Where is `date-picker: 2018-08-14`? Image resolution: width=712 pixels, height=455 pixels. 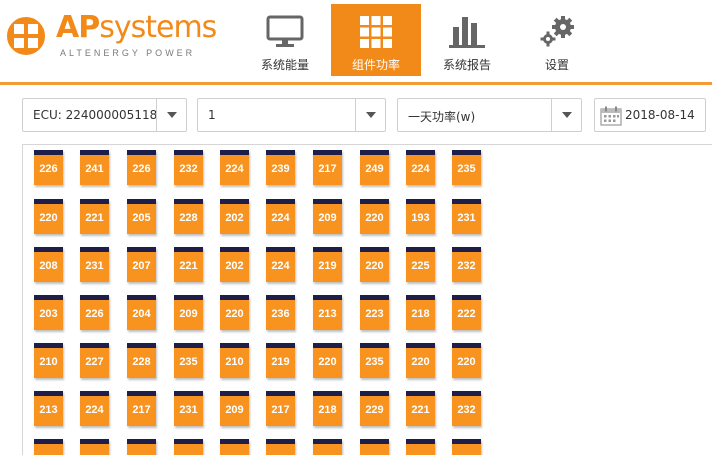 date-picker: 2018-08-14 is located at coordinates (650, 115).